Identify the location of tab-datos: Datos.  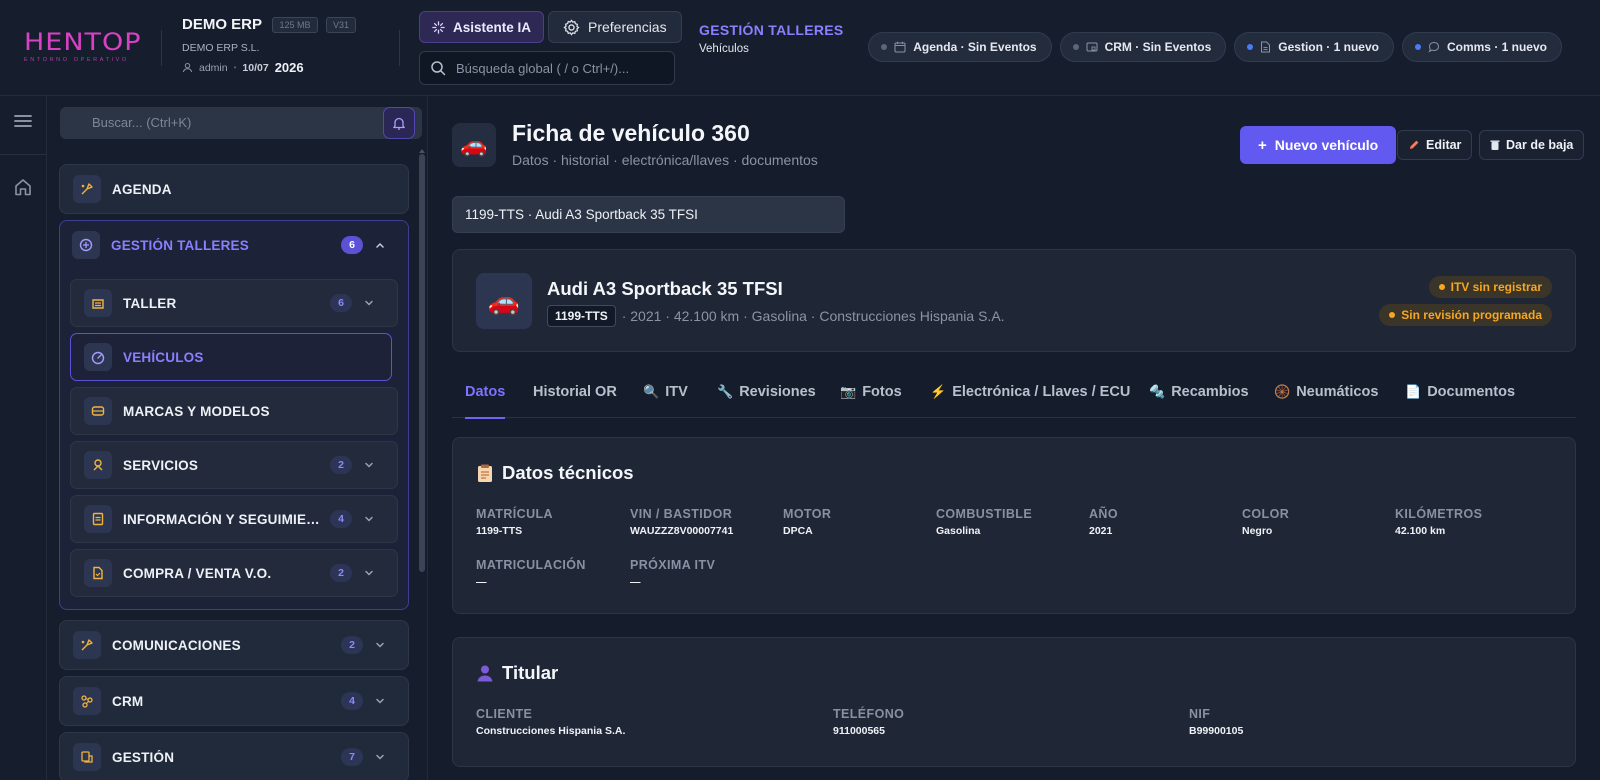
(485, 397).